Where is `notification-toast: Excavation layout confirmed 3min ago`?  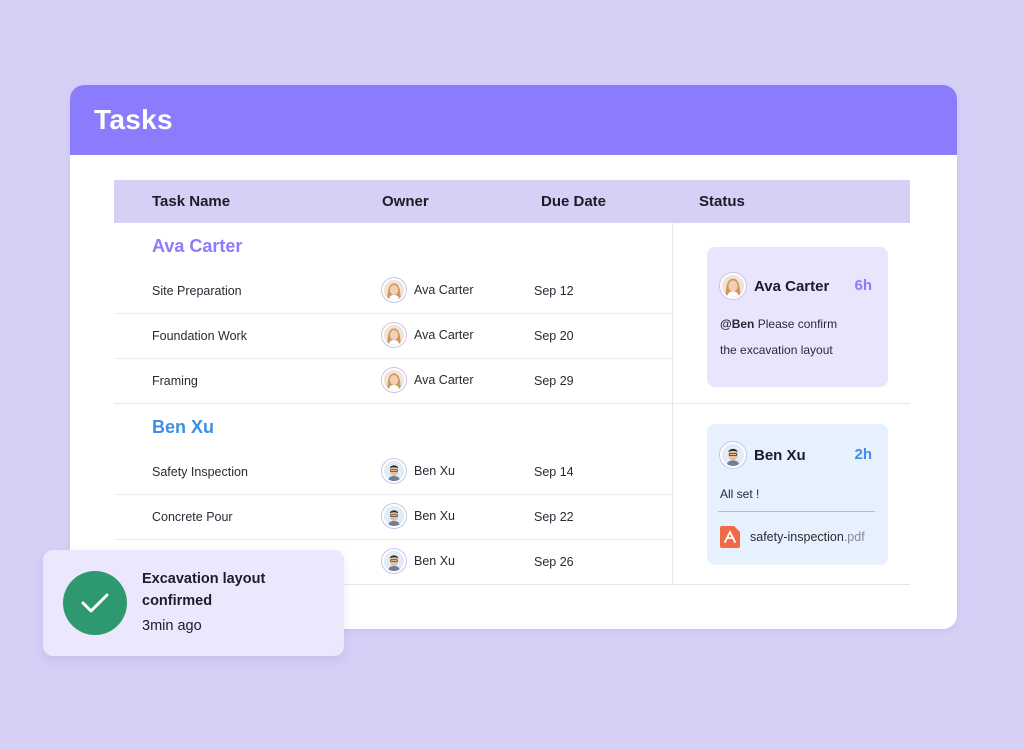 notification-toast: Excavation layout confirmed 3min ago is located at coordinates (193, 603).